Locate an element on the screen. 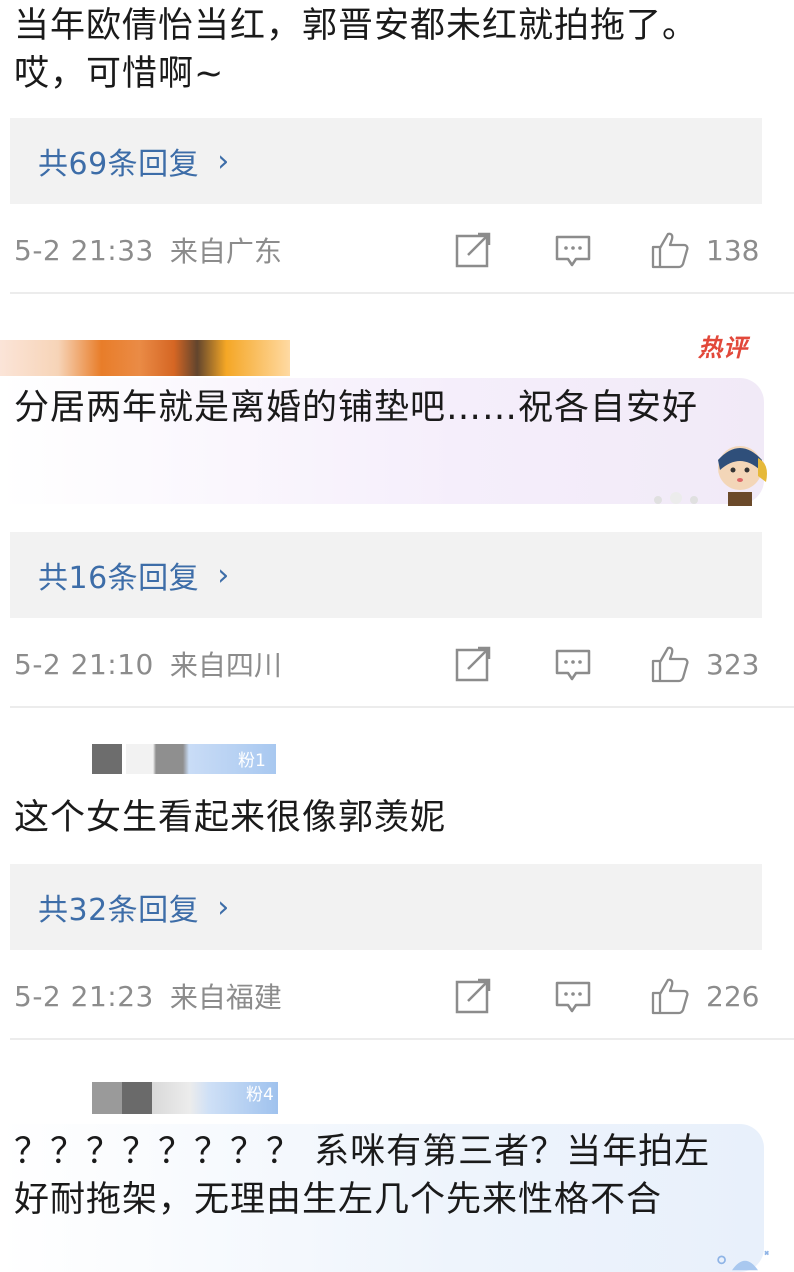 The height and width of the screenshot is (1272, 794). reply-count-label: 共69条回复 is located at coordinates (119, 164).